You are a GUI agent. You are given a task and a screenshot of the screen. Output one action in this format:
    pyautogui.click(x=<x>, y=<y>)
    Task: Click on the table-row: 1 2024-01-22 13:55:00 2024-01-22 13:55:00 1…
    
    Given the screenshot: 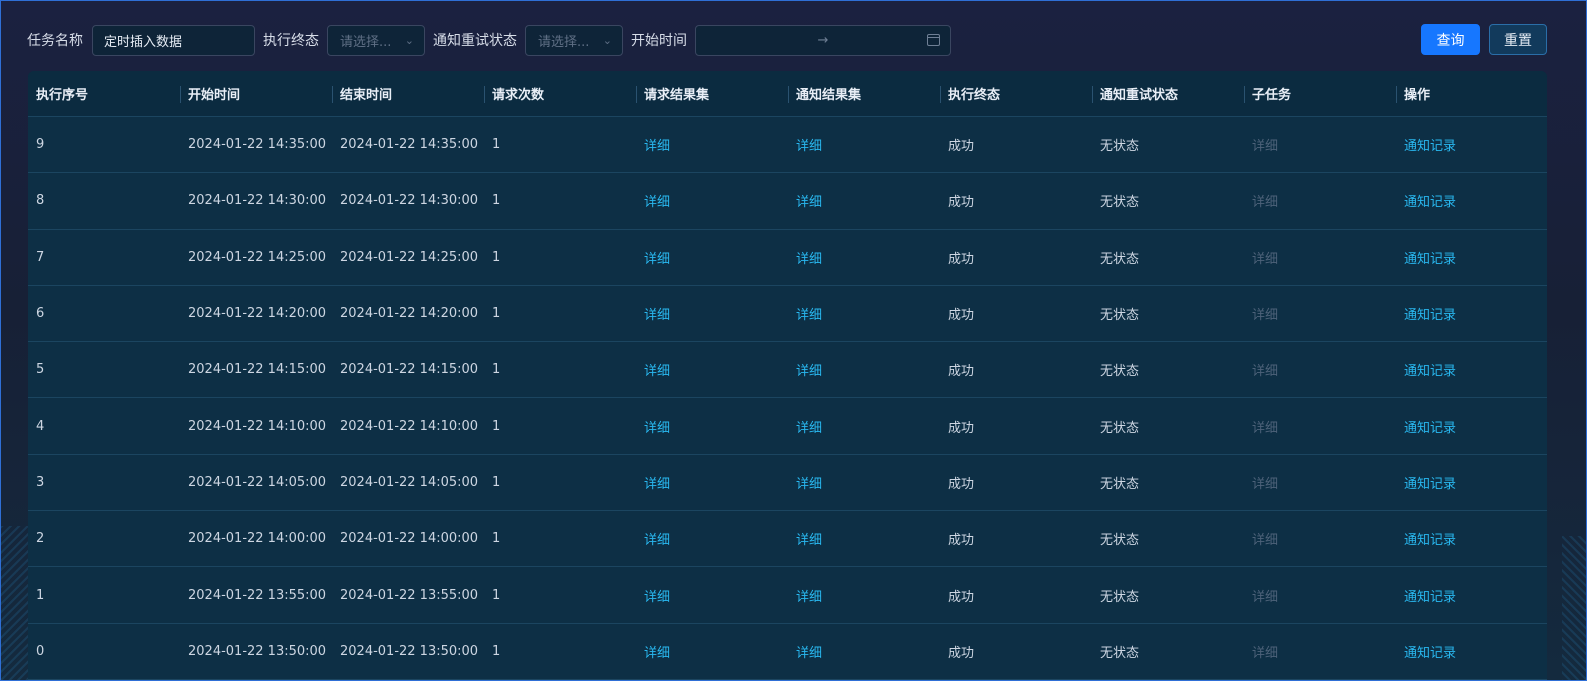 What is the action you would take?
    pyautogui.click(x=787, y=595)
    